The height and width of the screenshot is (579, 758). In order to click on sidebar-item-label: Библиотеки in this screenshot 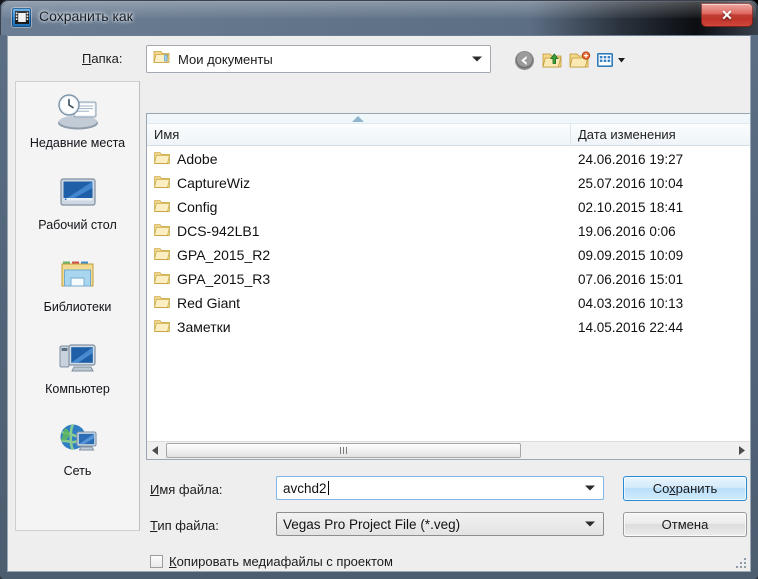, I will do `click(77, 307)`.